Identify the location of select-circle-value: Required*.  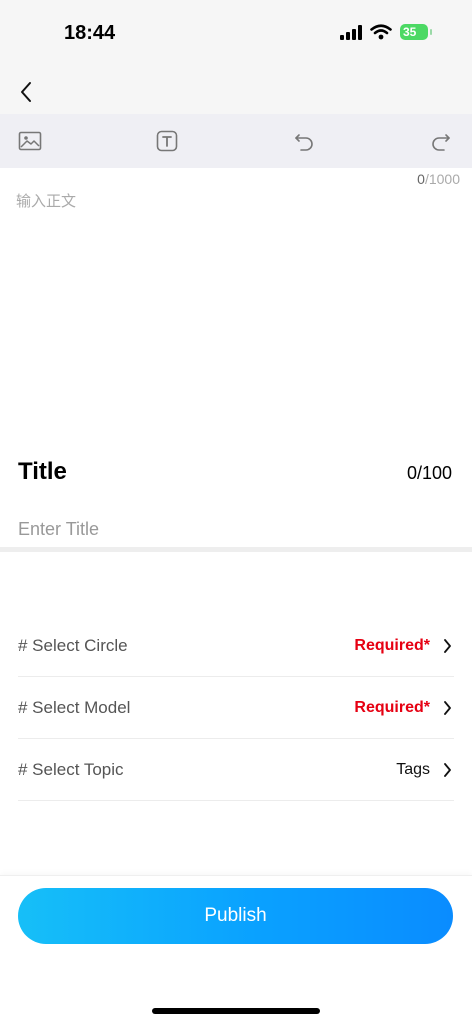
(392, 645).